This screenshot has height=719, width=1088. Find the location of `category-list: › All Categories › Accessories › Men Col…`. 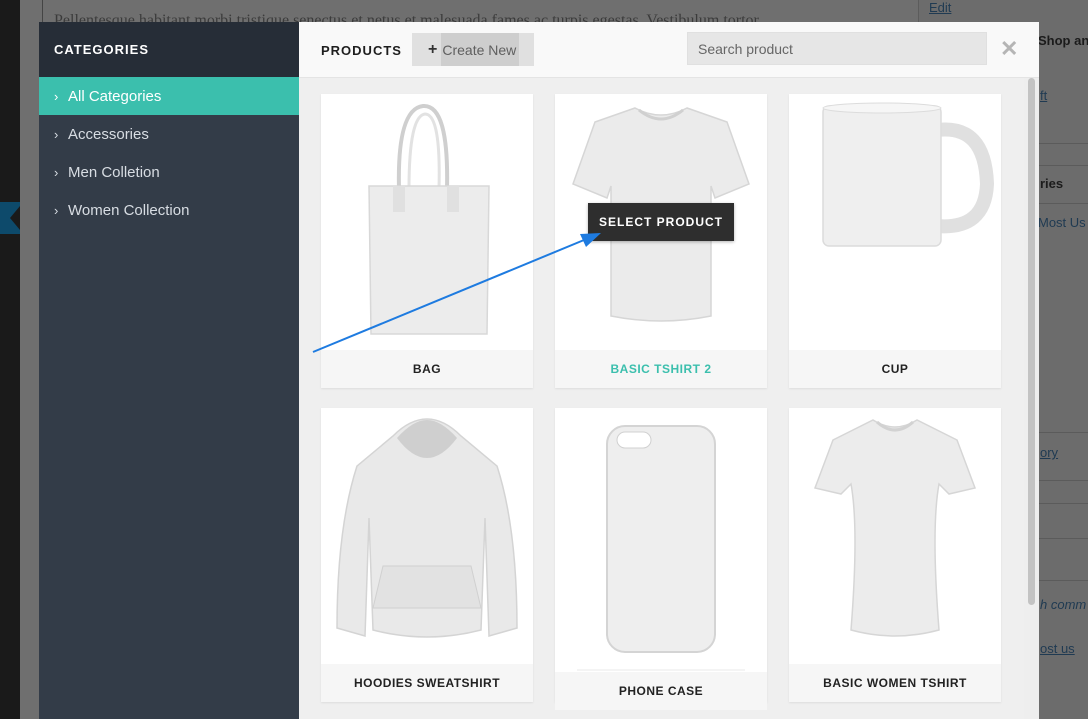

category-list: › All Categories › Accessories › Men Col… is located at coordinates (169, 153).